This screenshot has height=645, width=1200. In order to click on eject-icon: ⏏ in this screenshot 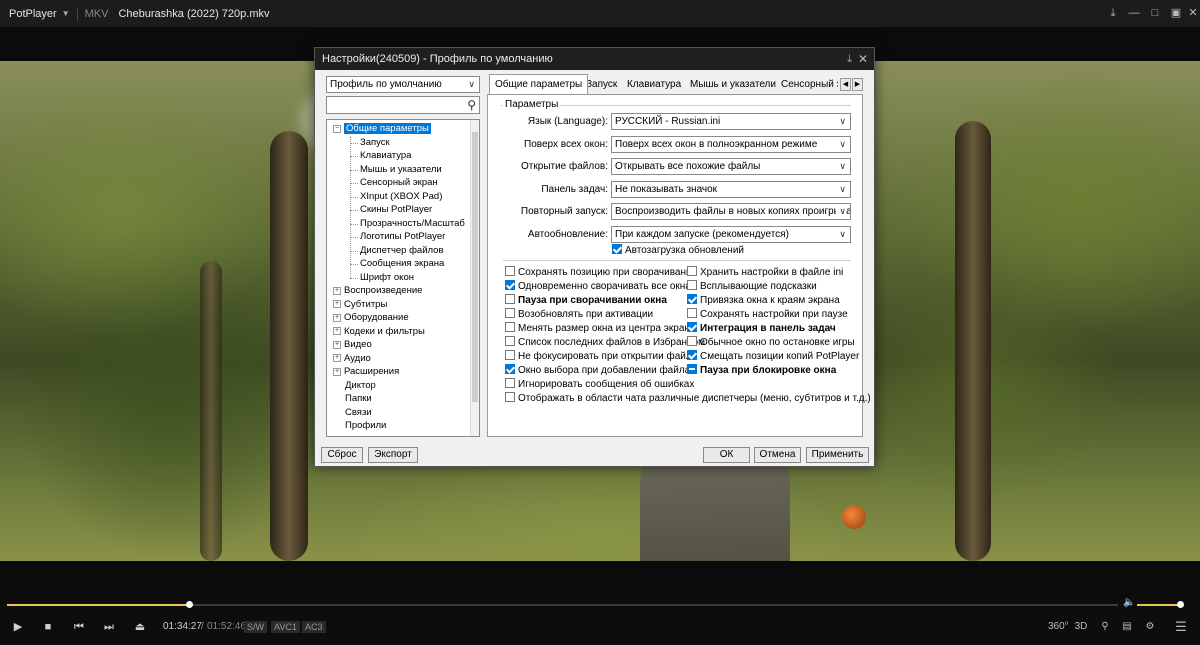, I will do `click(140, 627)`.